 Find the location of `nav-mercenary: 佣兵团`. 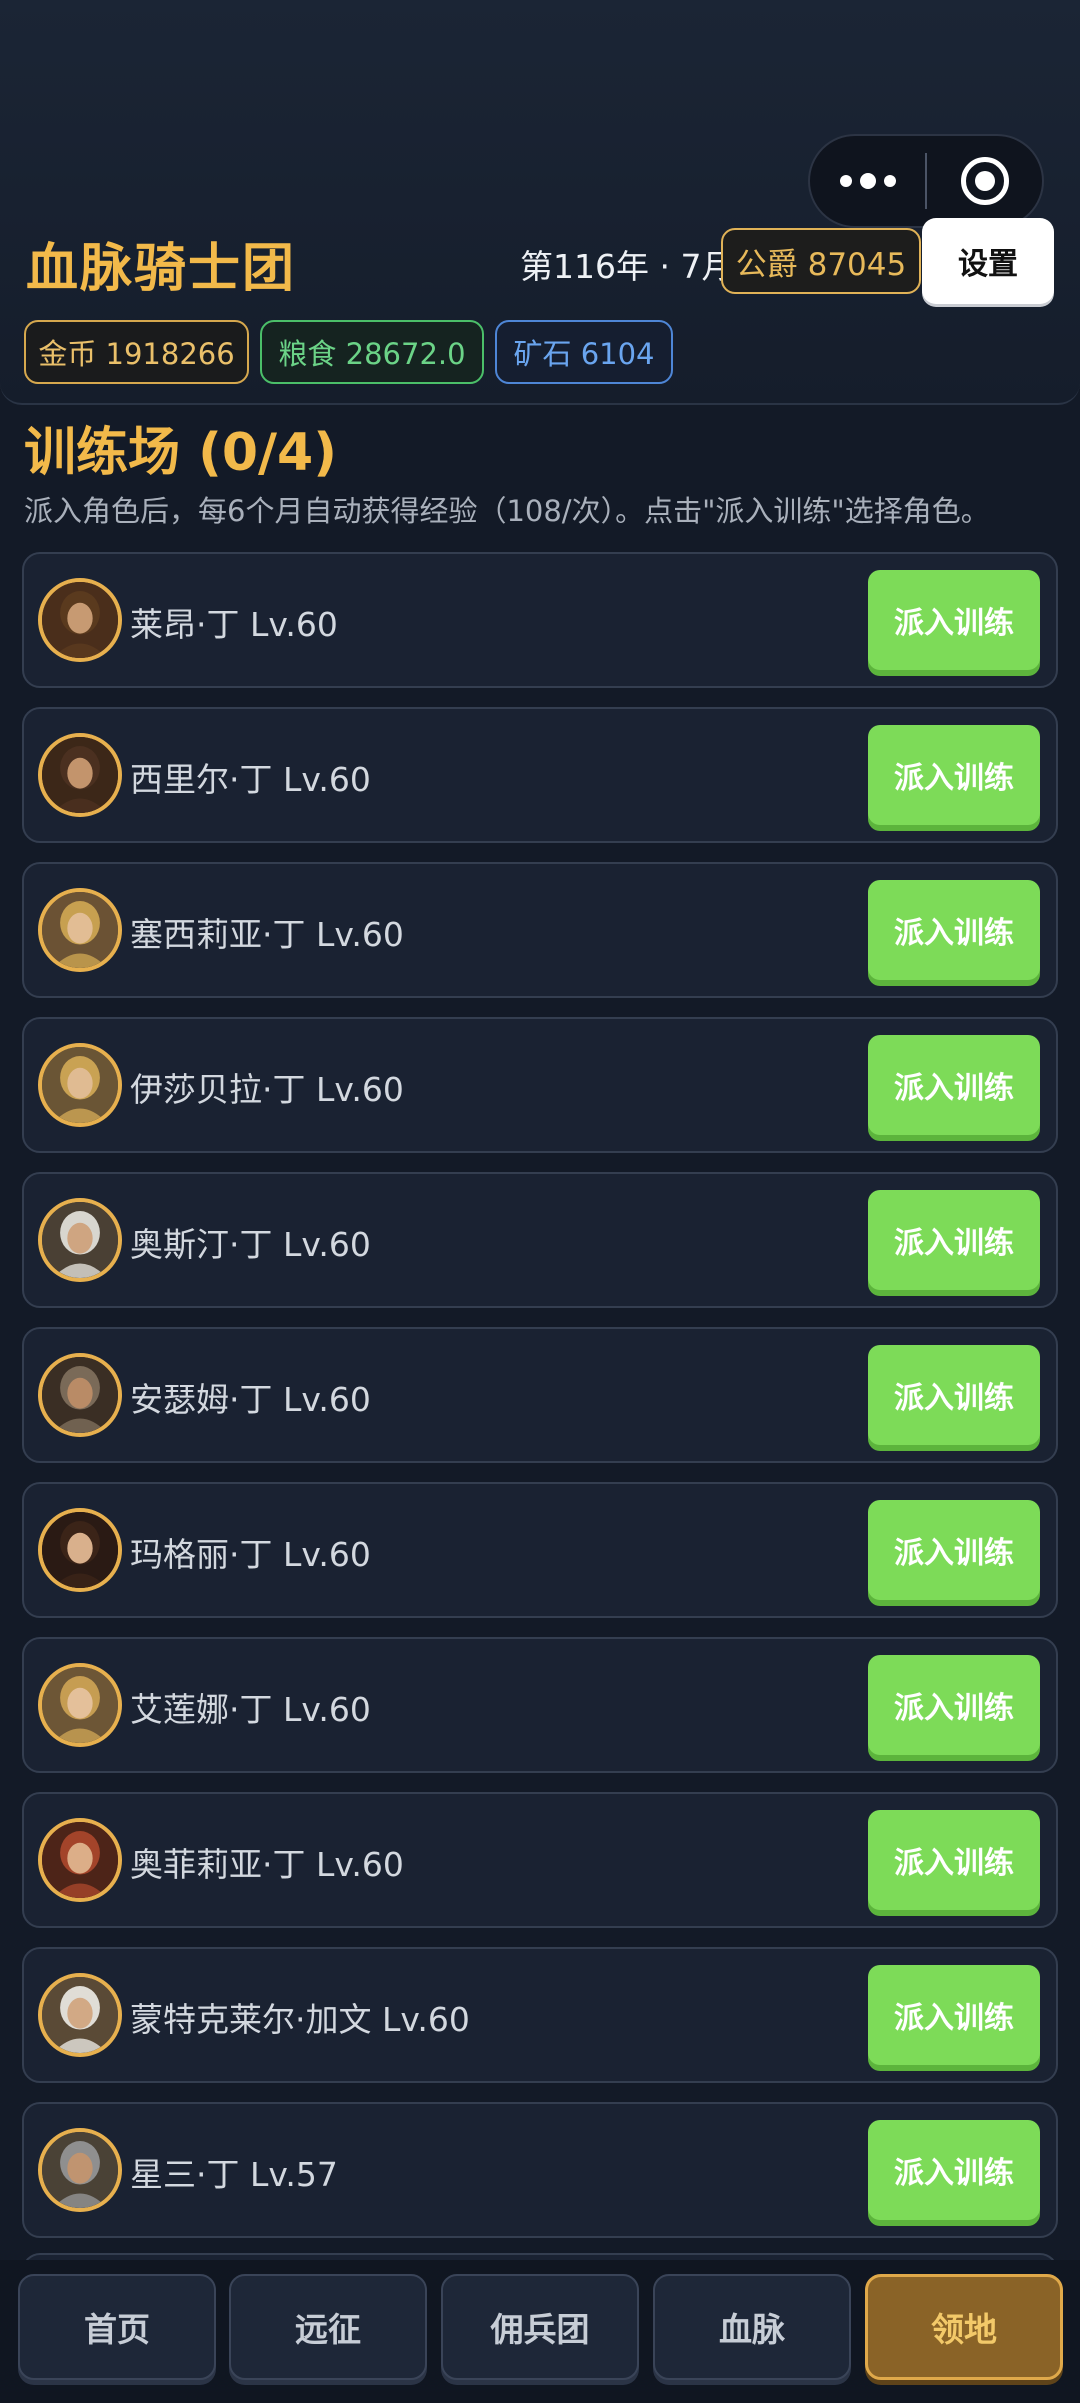

nav-mercenary: 佣兵团 is located at coordinates (540, 2327).